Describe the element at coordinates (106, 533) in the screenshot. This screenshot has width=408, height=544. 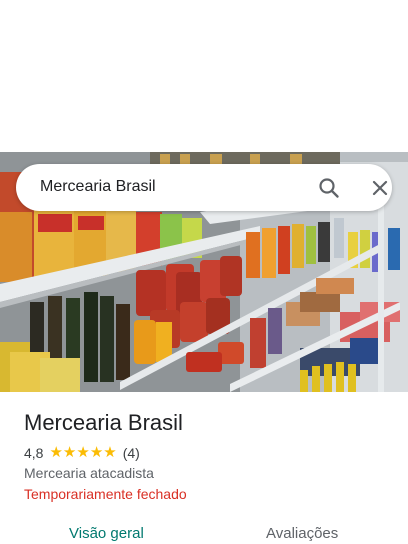
I see `tab-overview: Visão geral` at that location.